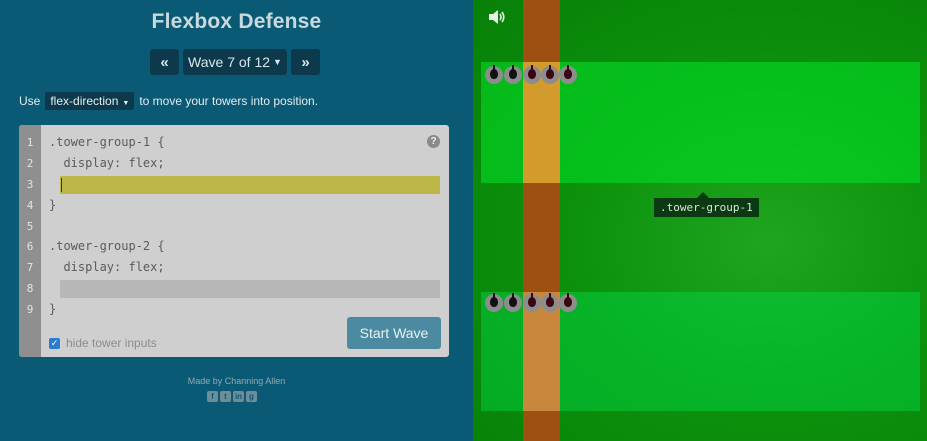 This screenshot has width=927, height=441. What do you see at coordinates (497, 17) in the screenshot?
I see `speaker-icon` at bounding box center [497, 17].